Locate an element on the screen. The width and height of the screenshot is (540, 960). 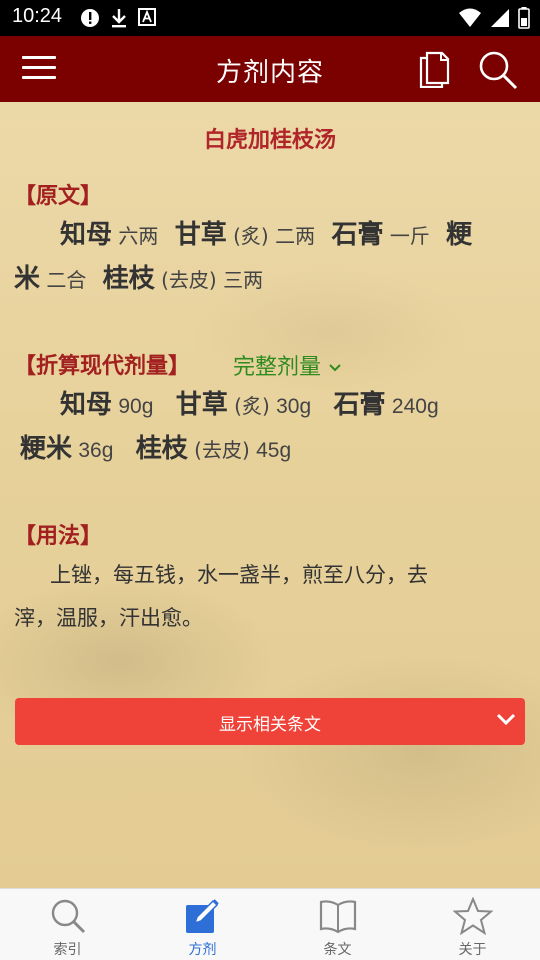
herb-dose: 六两 is located at coordinates (138, 236).